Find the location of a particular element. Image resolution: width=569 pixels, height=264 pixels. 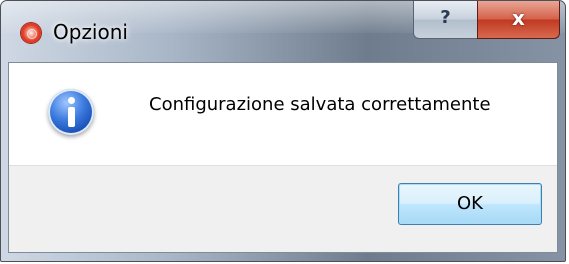

info-icon-dot is located at coordinates (71, 100).